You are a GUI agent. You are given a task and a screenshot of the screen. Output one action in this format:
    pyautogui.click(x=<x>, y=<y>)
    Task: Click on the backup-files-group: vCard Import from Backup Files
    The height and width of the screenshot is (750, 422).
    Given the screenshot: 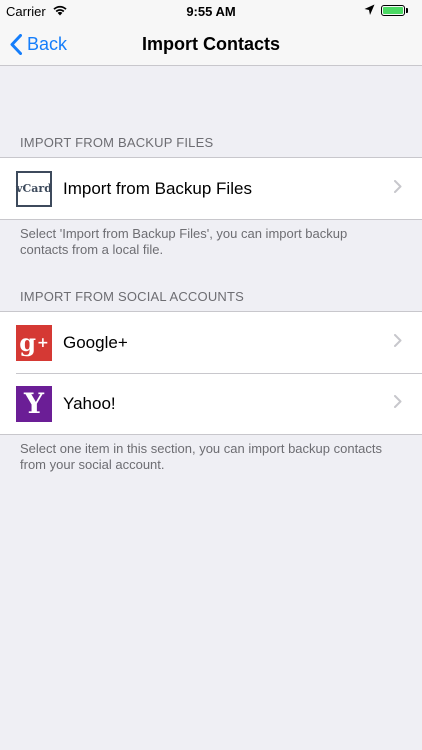 What is the action you would take?
    pyautogui.click(x=211, y=188)
    